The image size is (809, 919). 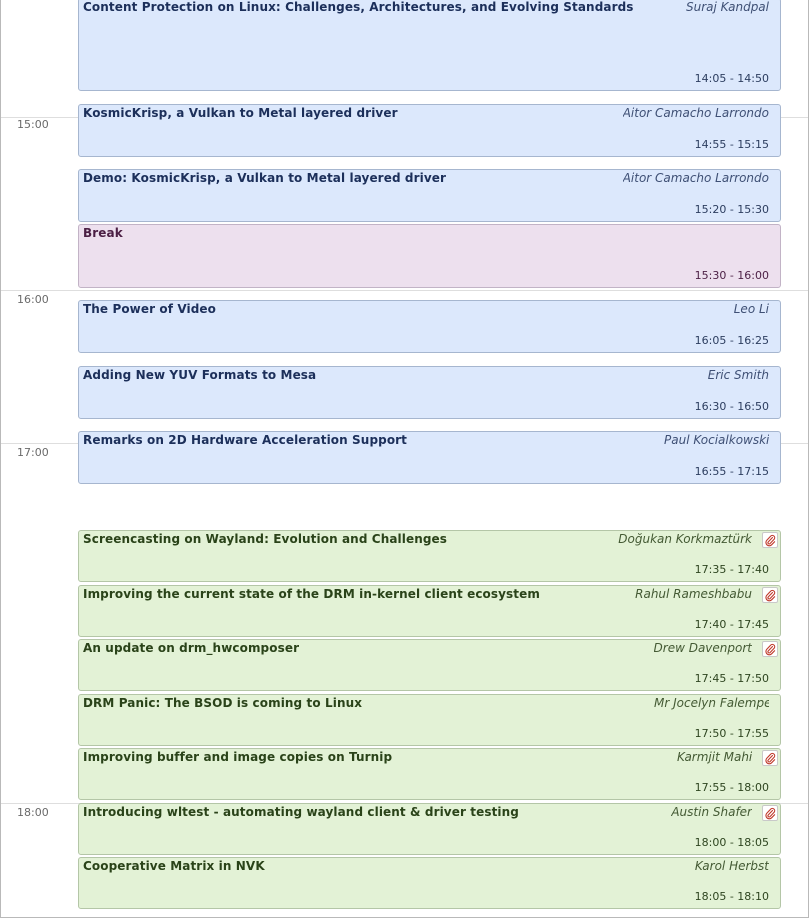 What do you see at coordinates (33, 124) in the screenshot?
I see `hour-label: 15:00` at bounding box center [33, 124].